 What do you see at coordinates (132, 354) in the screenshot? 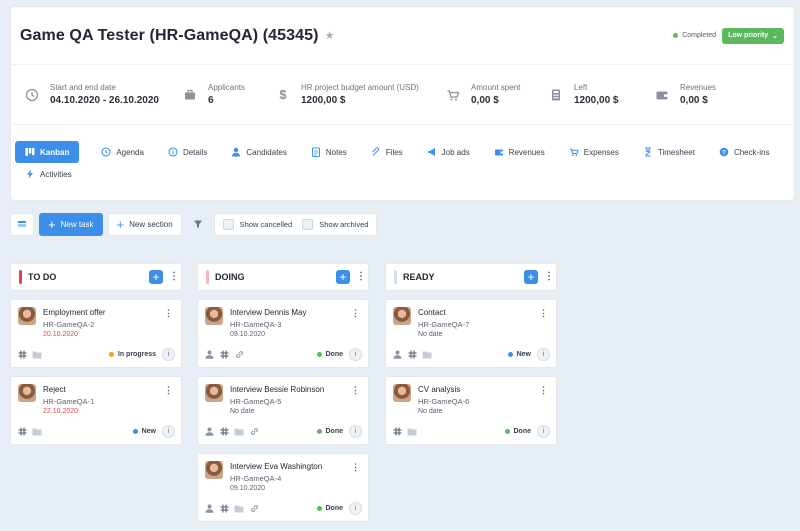
I see `status-badge: In progress` at bounding box center [132, 354].